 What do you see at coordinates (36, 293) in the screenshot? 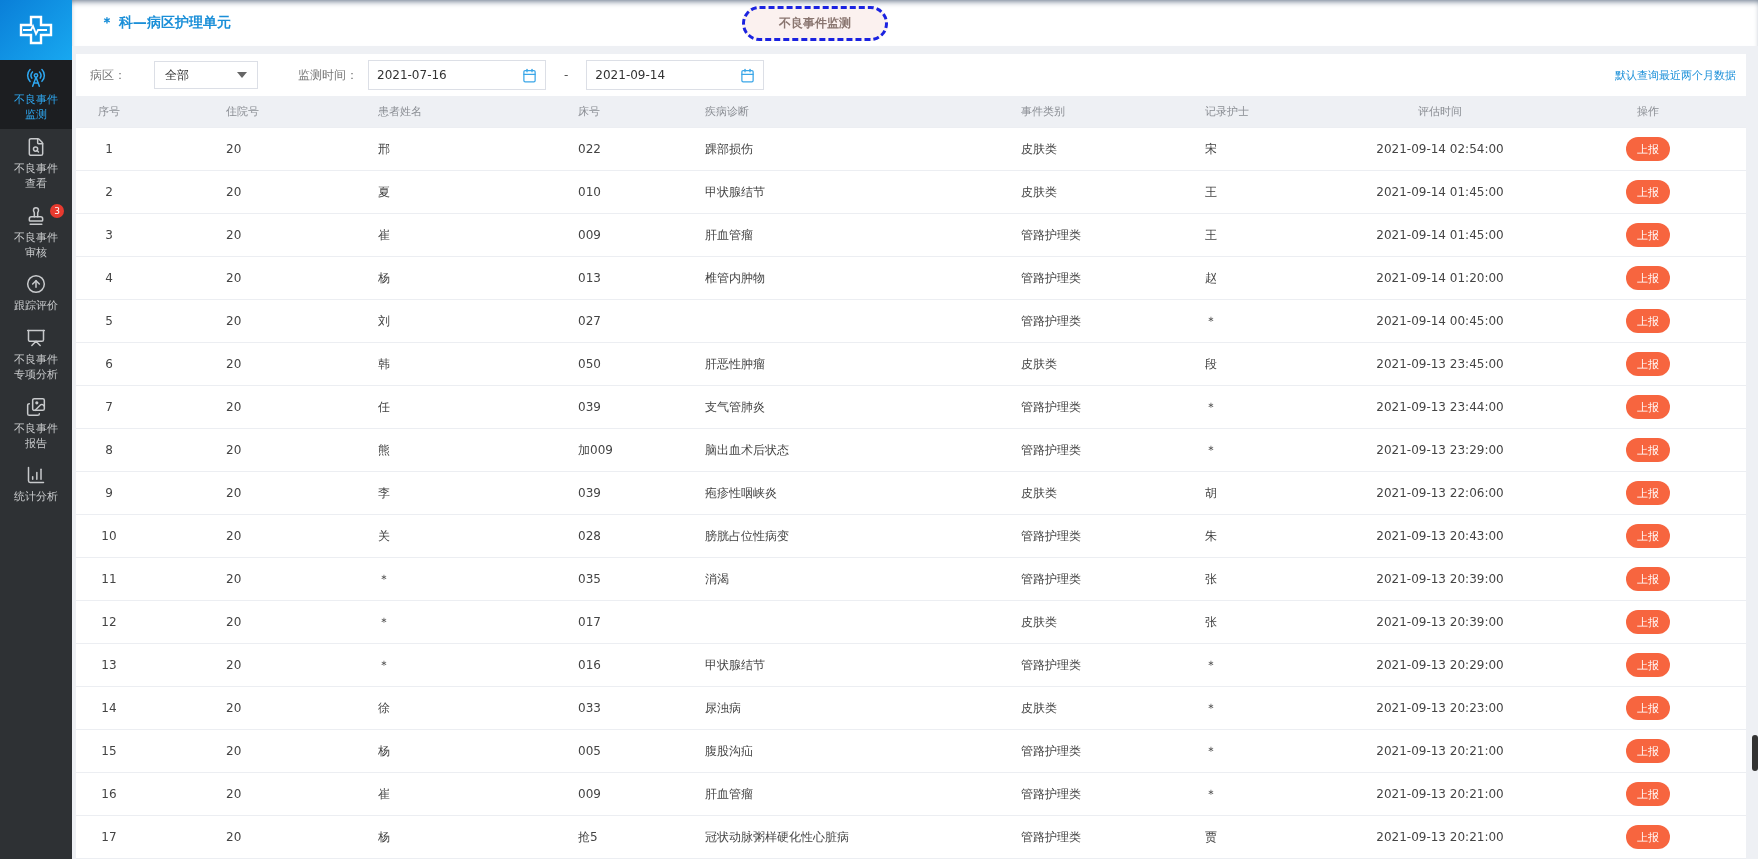
I see `sidebar-item: 跟踪评价` at bounding box center [36, 293].